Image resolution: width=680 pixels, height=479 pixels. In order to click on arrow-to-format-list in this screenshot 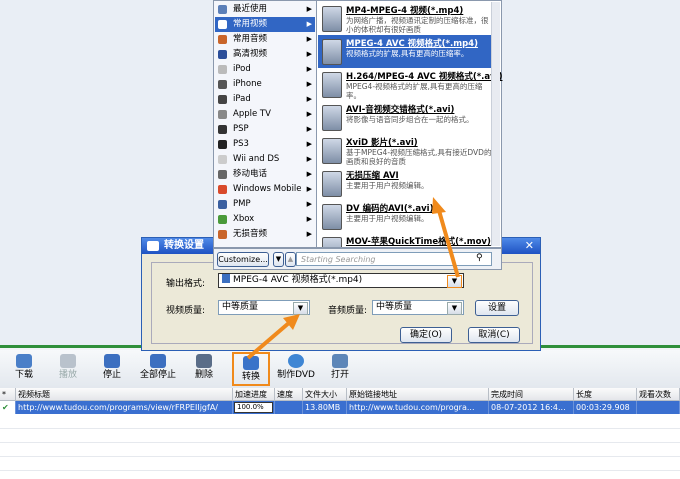, I will do `click(448, 242)`.